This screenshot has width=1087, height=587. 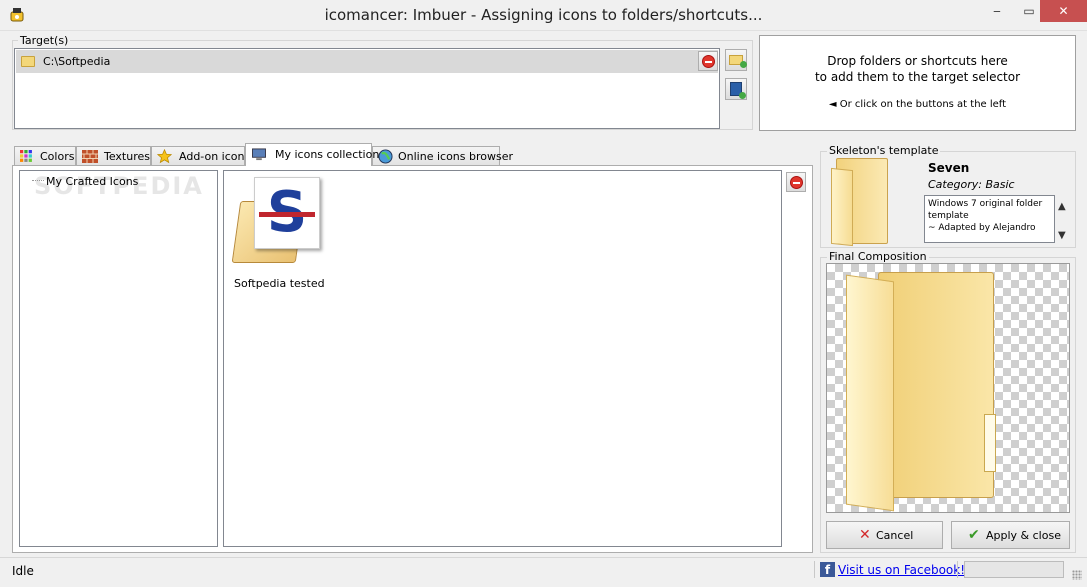 What do you see at coordinates (862, 201) in the screenshot?
I see `skeleton-folder-preview` at bounding box center [862, 201].